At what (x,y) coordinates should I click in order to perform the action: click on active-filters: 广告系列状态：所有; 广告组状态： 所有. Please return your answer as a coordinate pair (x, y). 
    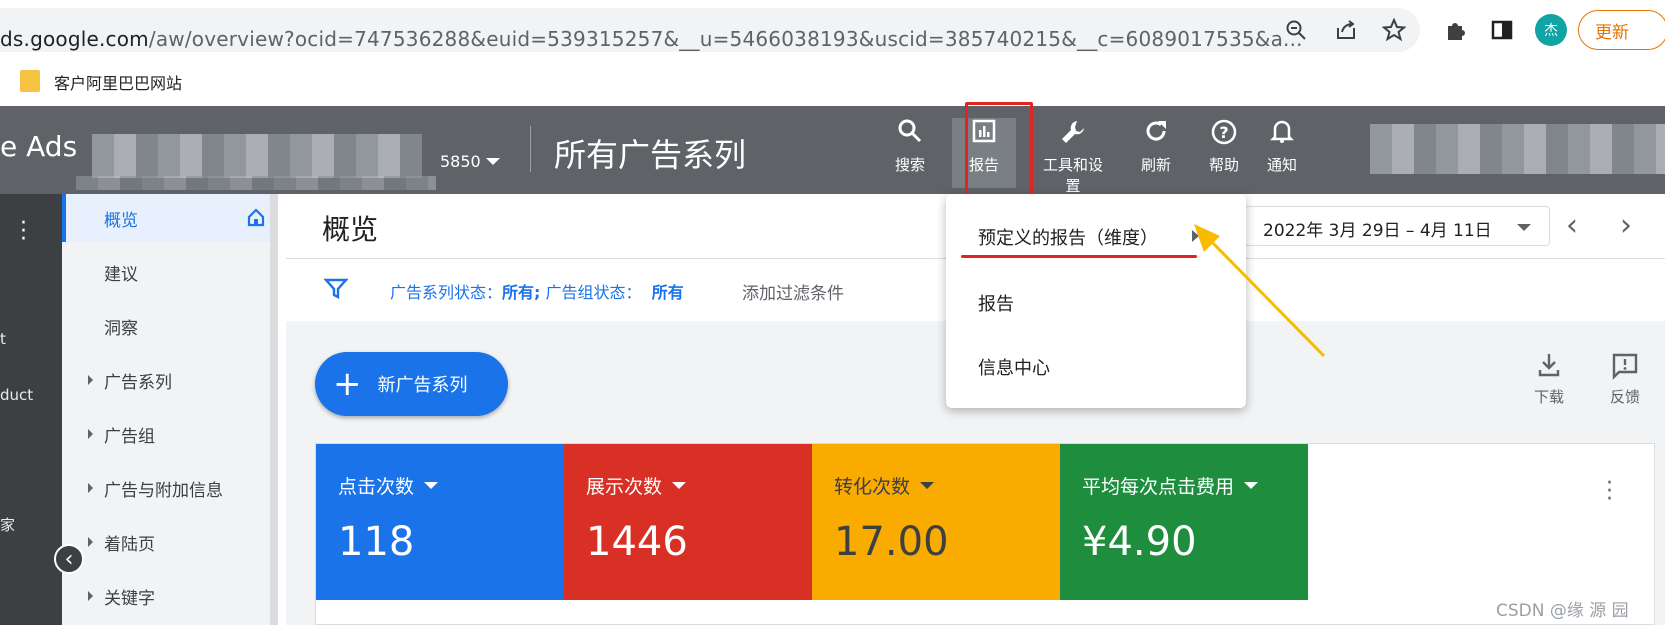
    Looking at the image, I should click on (537, 291).